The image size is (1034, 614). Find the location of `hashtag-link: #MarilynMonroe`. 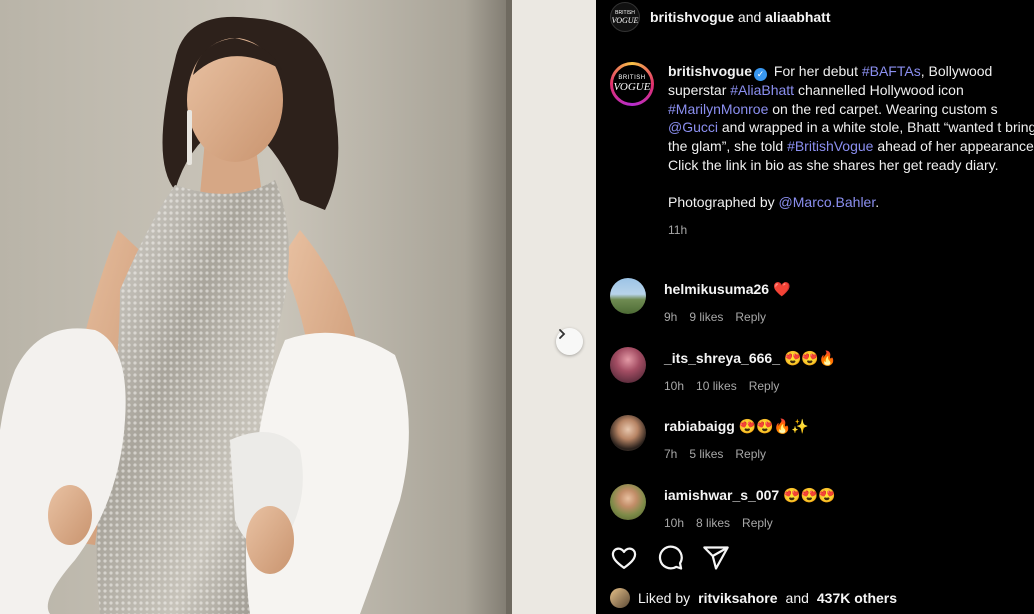

hashtag-link: #MarilynMonroe is located at coordinates (718, 109).